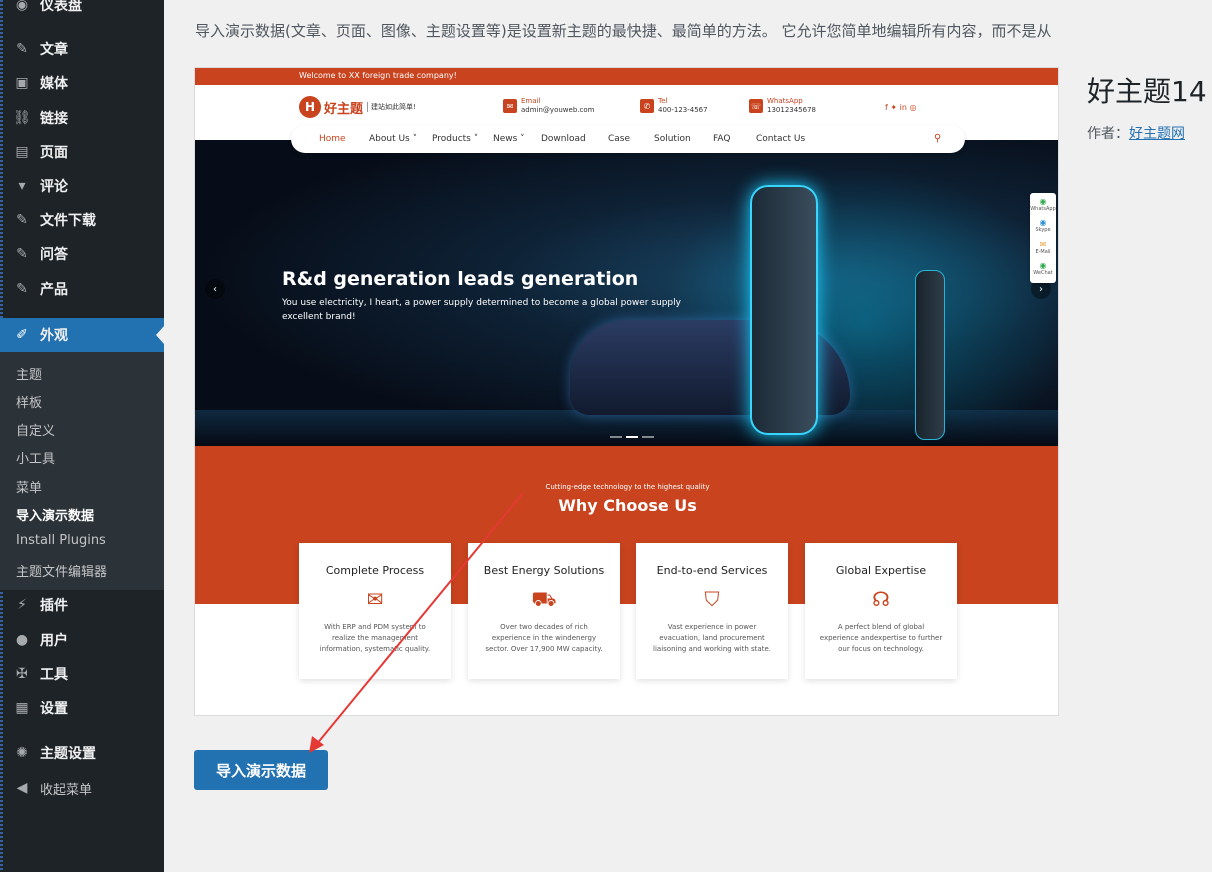 This screenshot has height=872, width=1212. What do you see at coordinates (1157, 134) in the screenshot?
I see `author-link: 好主题网` at bounding box center [1157, 134].